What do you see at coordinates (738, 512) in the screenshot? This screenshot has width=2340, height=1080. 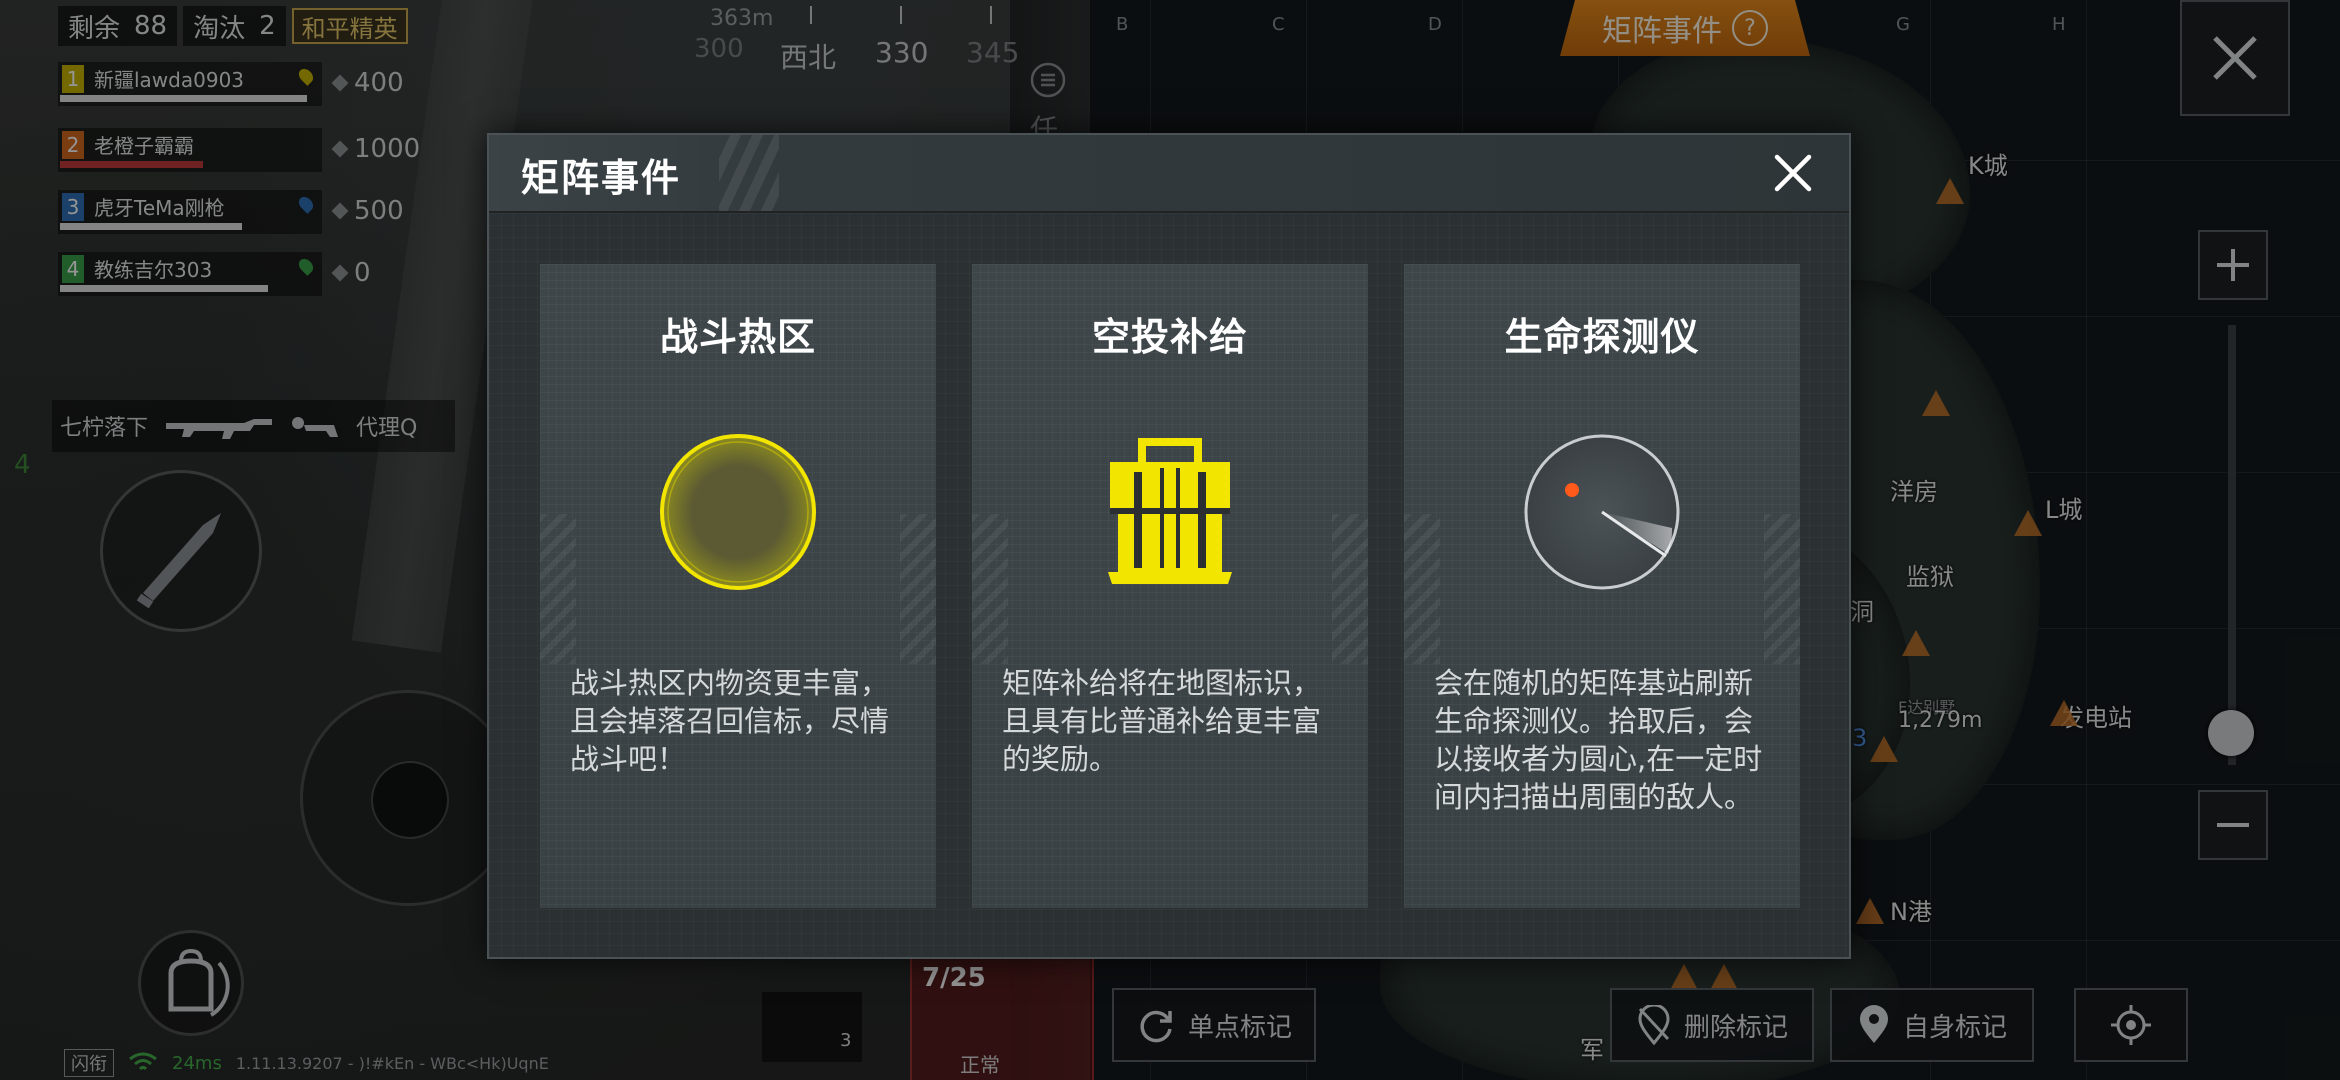 I see `hot-zone-circle-icon` at bounding box center [738, 512].